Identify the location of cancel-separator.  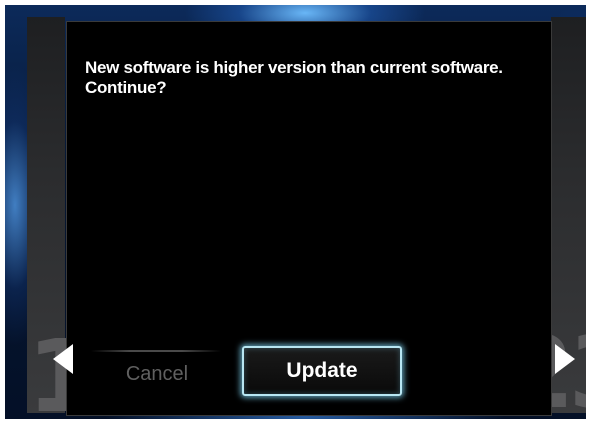
(156, 351).